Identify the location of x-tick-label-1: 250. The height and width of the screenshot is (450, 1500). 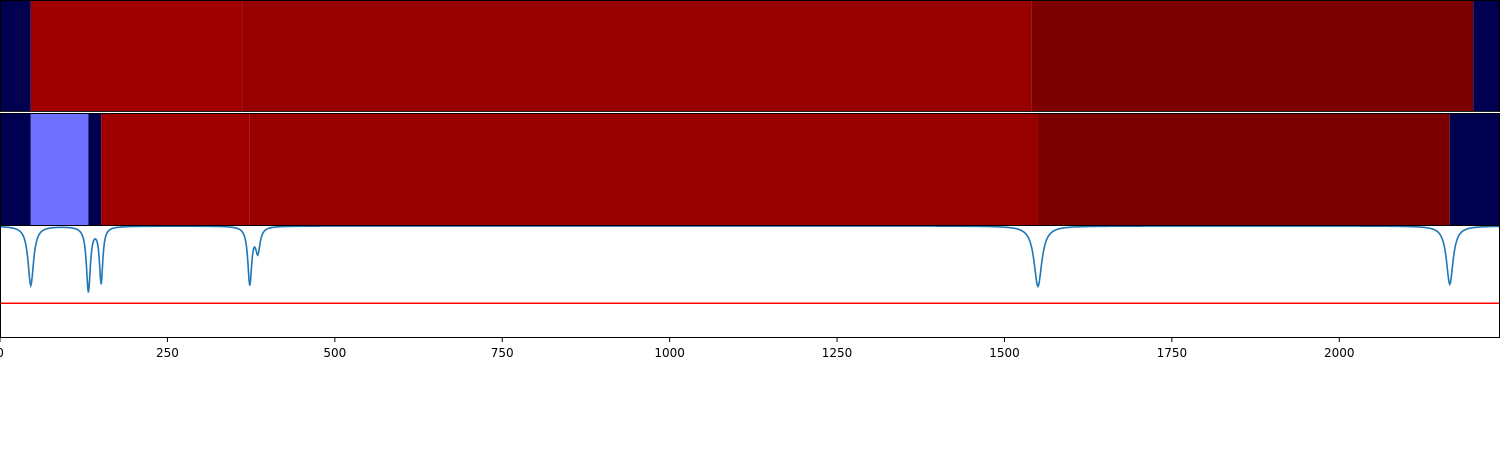
(167, 353).